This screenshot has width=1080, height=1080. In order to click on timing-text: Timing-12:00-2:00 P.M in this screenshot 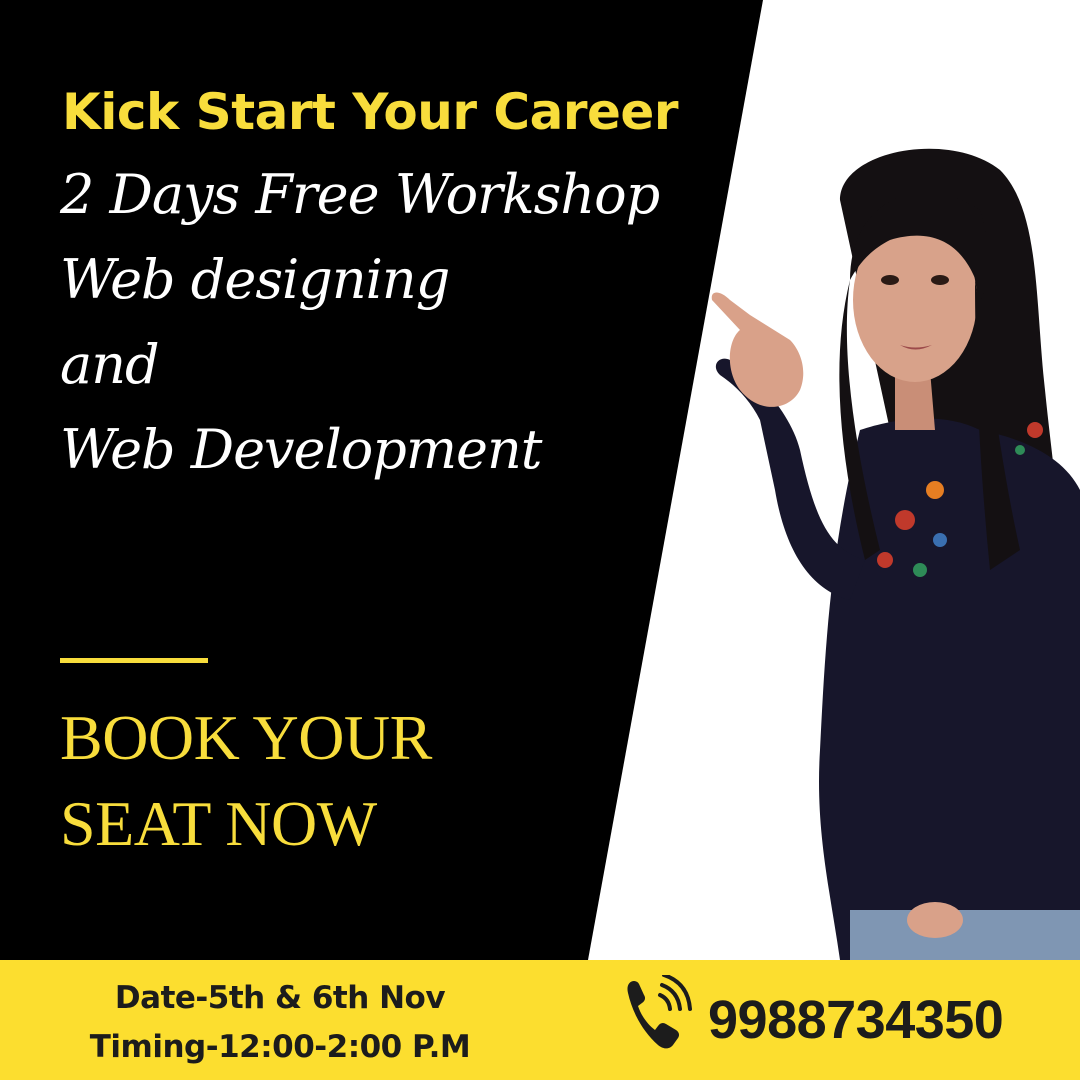, I will do `click(280, 1047)`.